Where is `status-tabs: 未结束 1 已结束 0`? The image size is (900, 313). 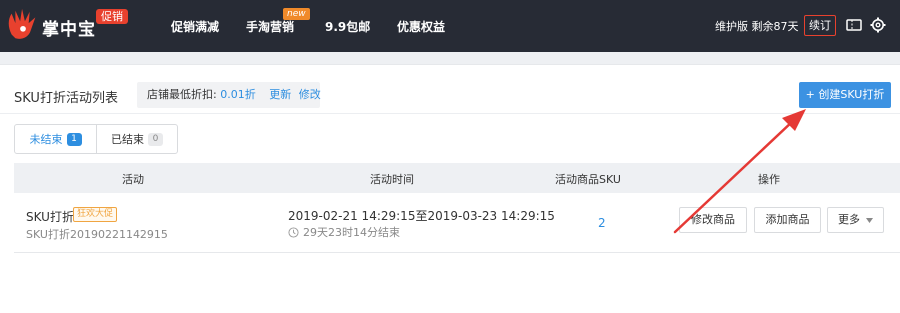
status-tabs: 未结束 1 已结束 0 is located at coordinates (96, 139).